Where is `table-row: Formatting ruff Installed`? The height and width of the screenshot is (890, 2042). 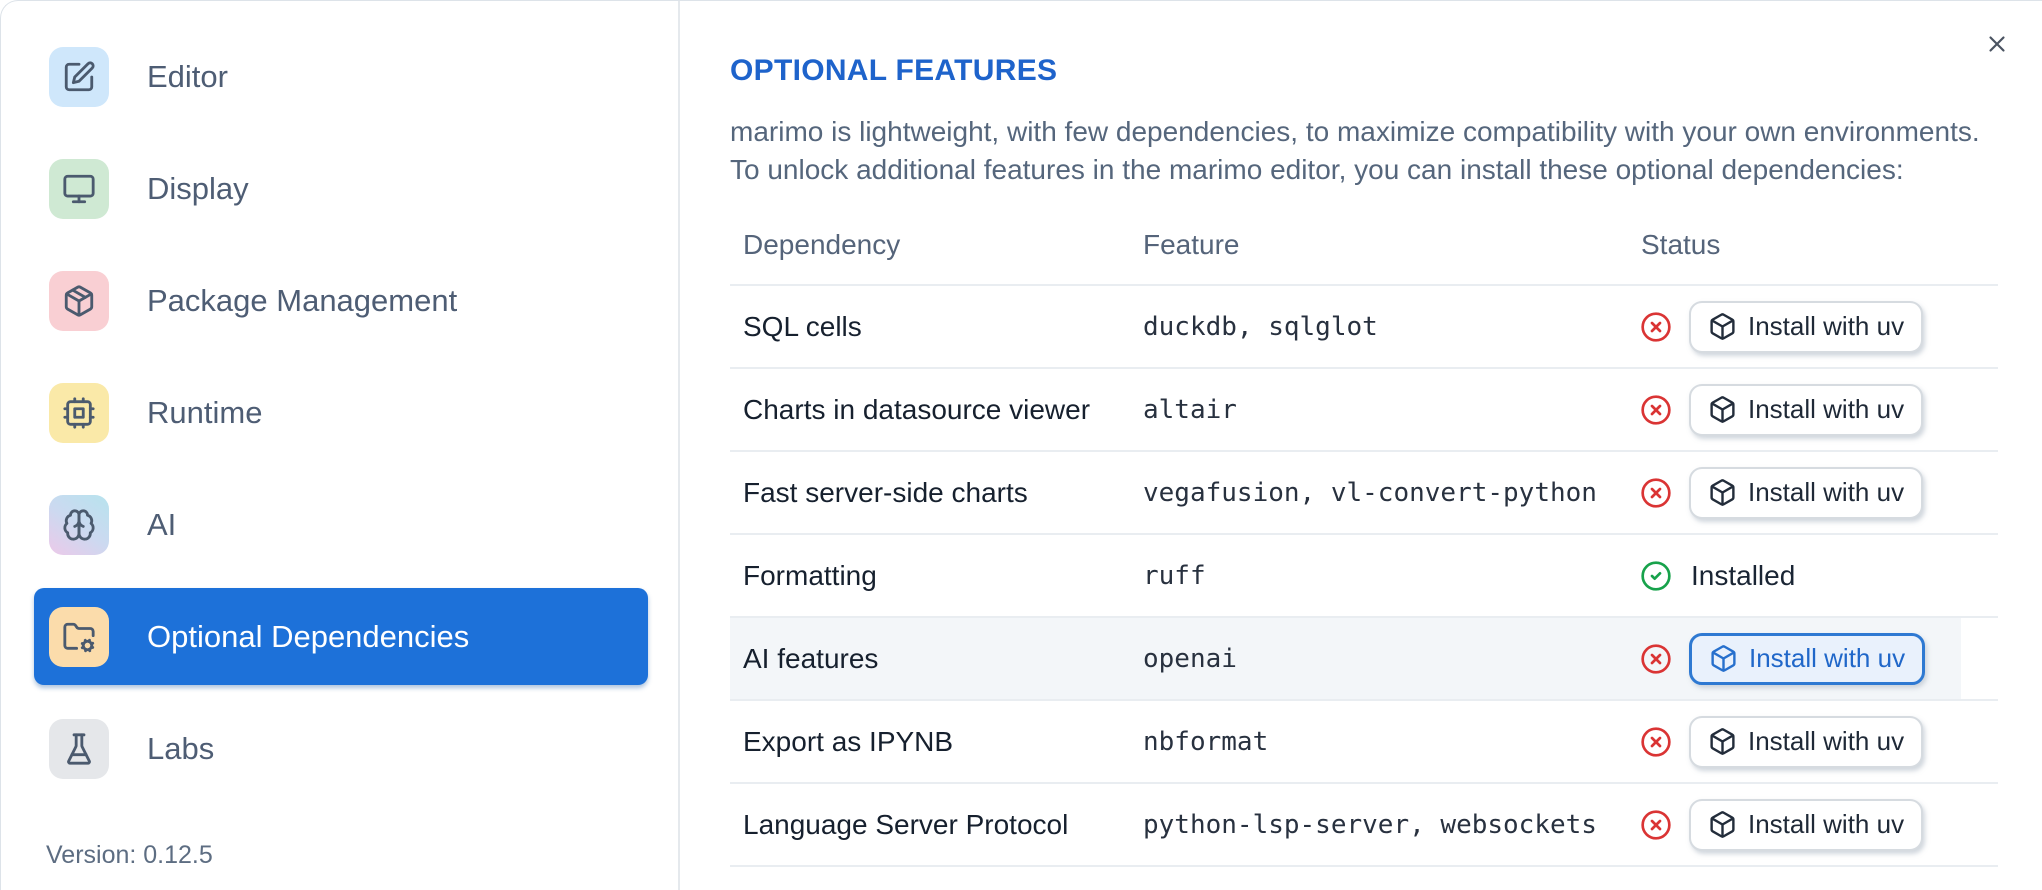
table-row: Formatting ruff Installed is located at coordinates (1364, 574).